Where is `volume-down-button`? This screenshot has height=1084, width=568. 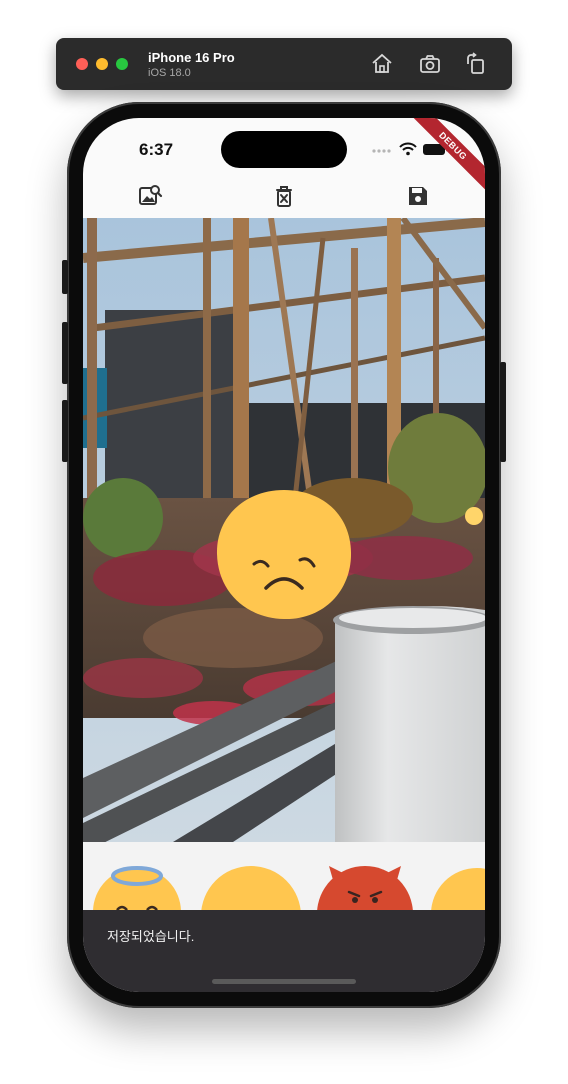 volume-down-button is located at coordinates (65, 431).